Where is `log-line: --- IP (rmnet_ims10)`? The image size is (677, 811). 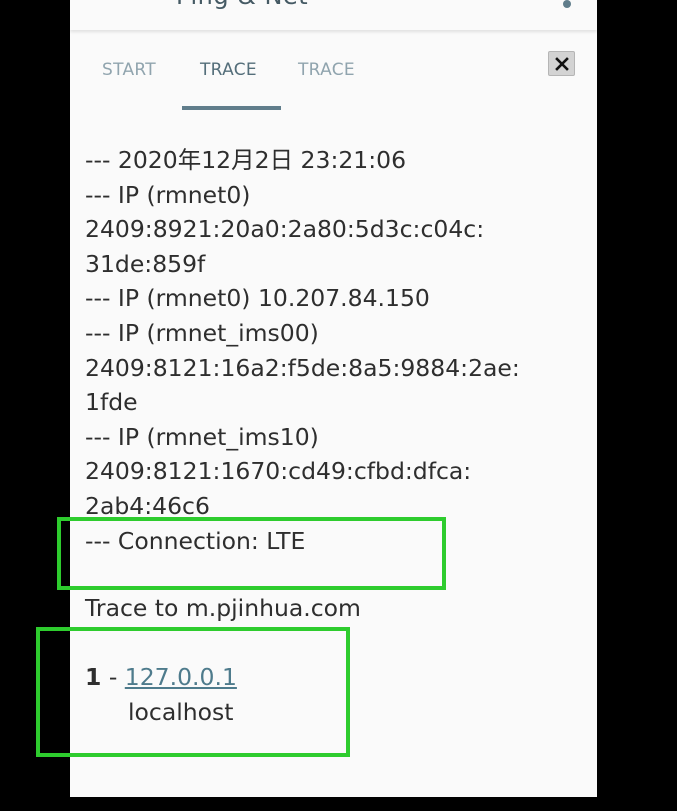
log-line: --- IP (rmnet_ims10) is located at coordinates (202, 436).